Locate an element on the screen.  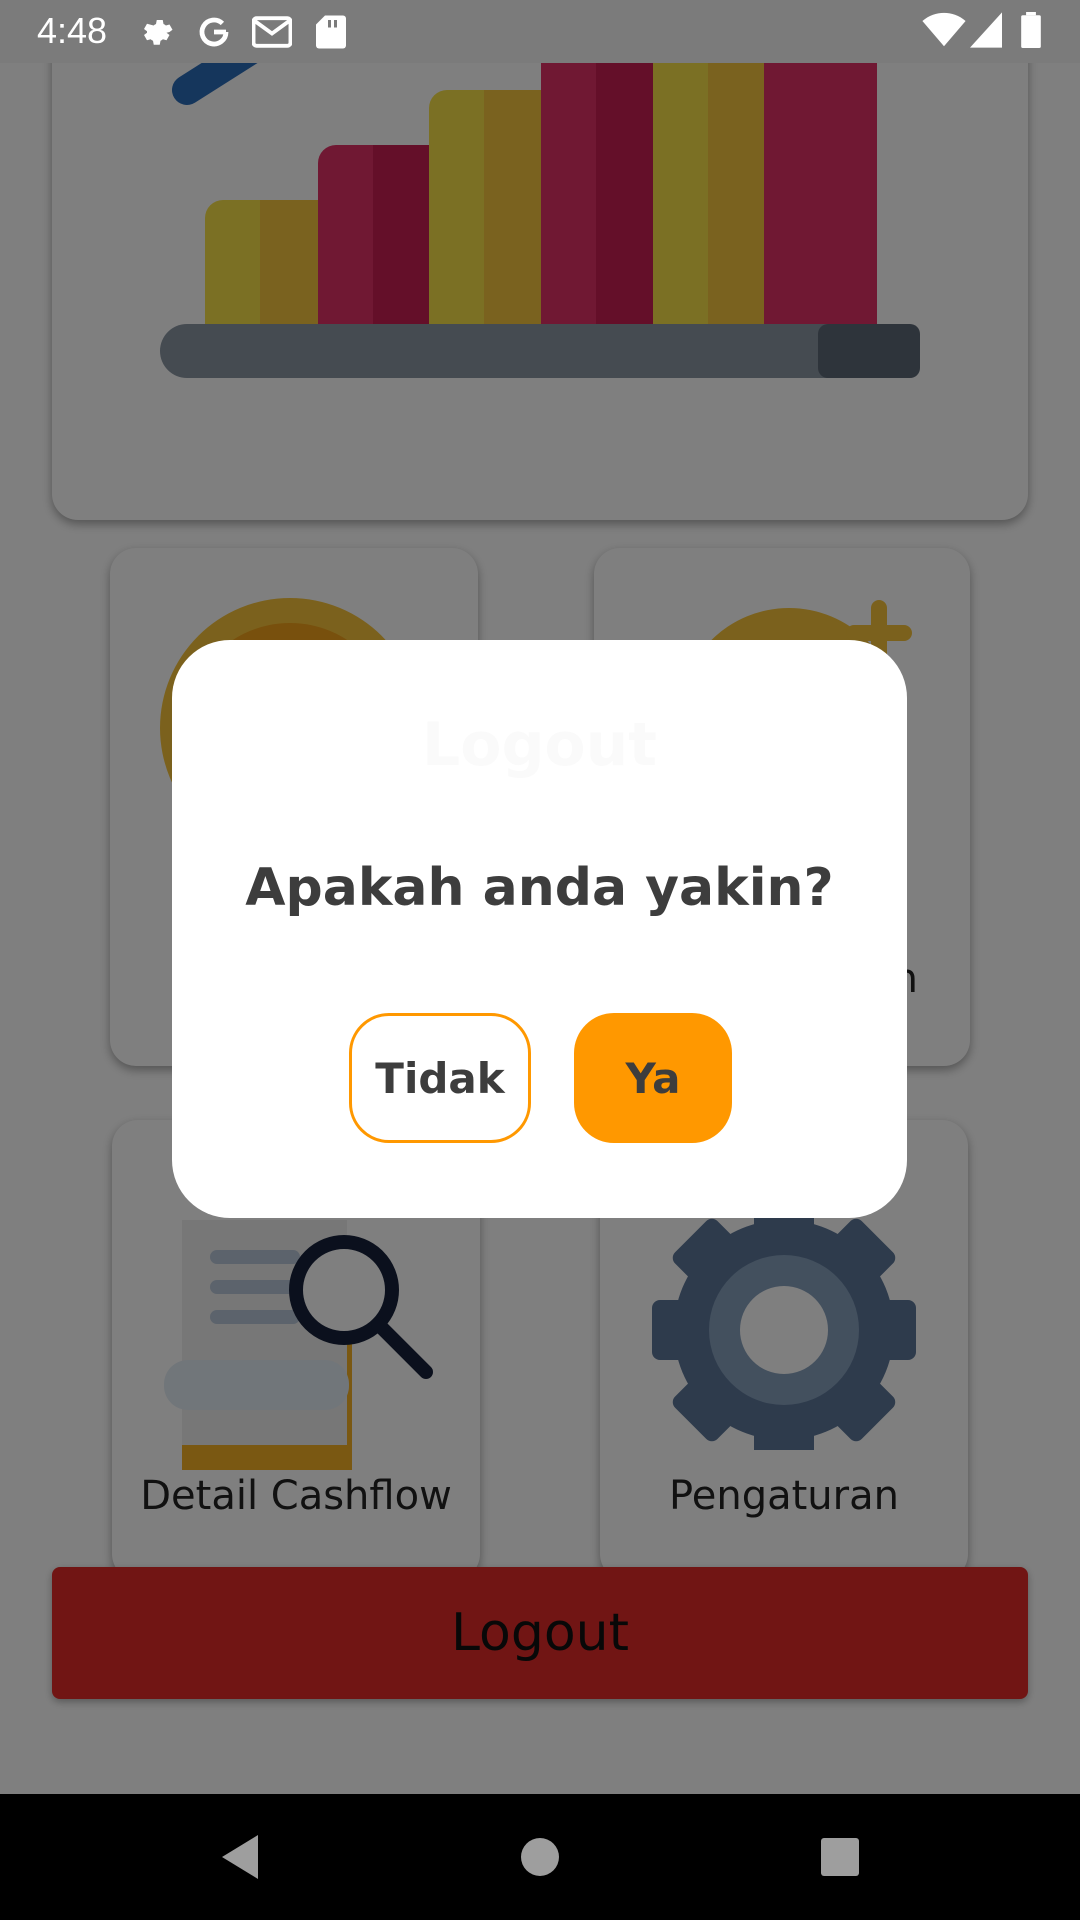
settings-icon is located at coordinates (156, 34).